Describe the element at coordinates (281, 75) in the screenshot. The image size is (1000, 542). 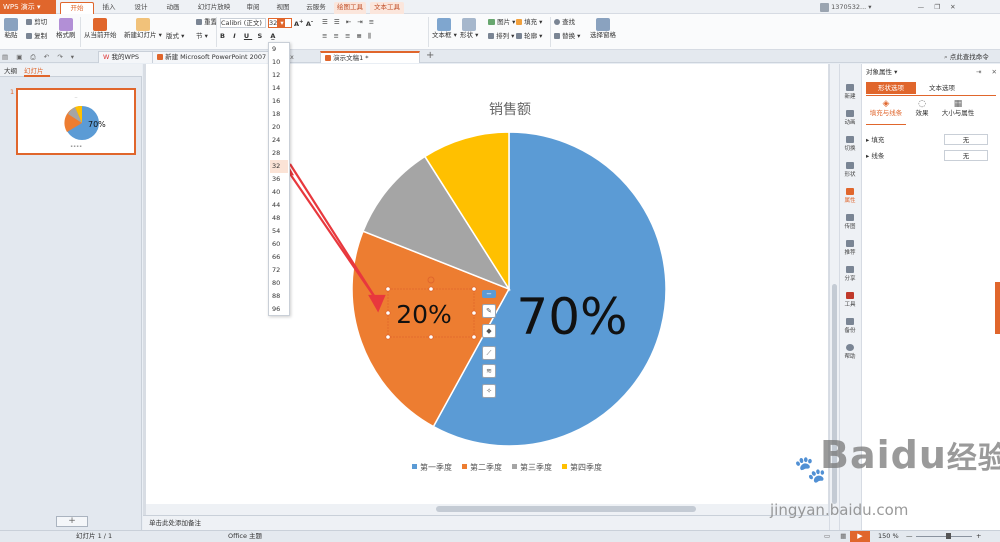
I see `size-option: 12` at that location.